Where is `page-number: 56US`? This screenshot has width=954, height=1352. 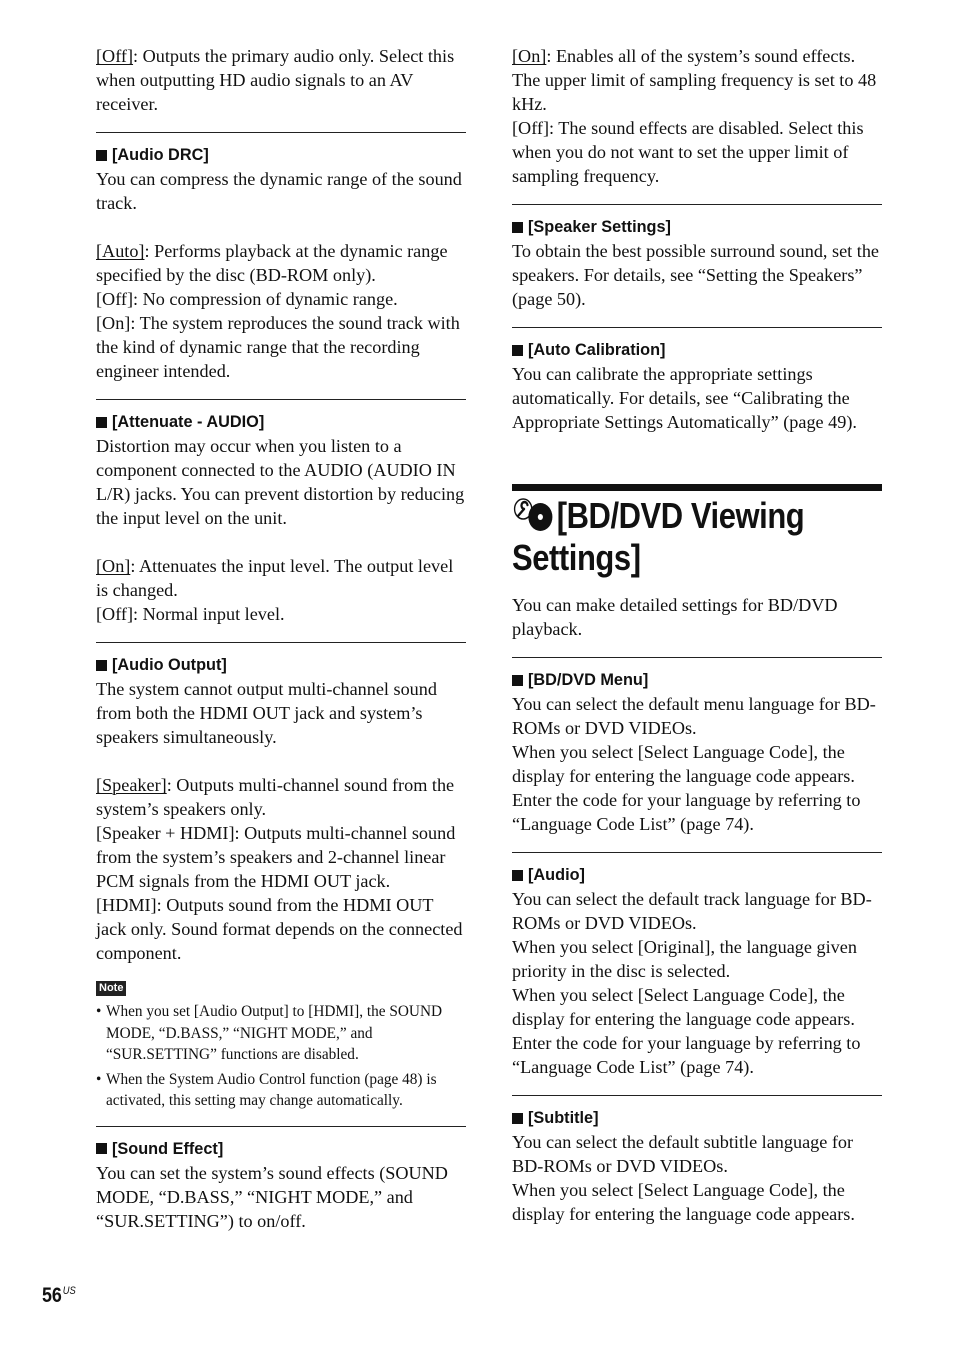 page-number: 56US is located at coordinates (59, 1295).